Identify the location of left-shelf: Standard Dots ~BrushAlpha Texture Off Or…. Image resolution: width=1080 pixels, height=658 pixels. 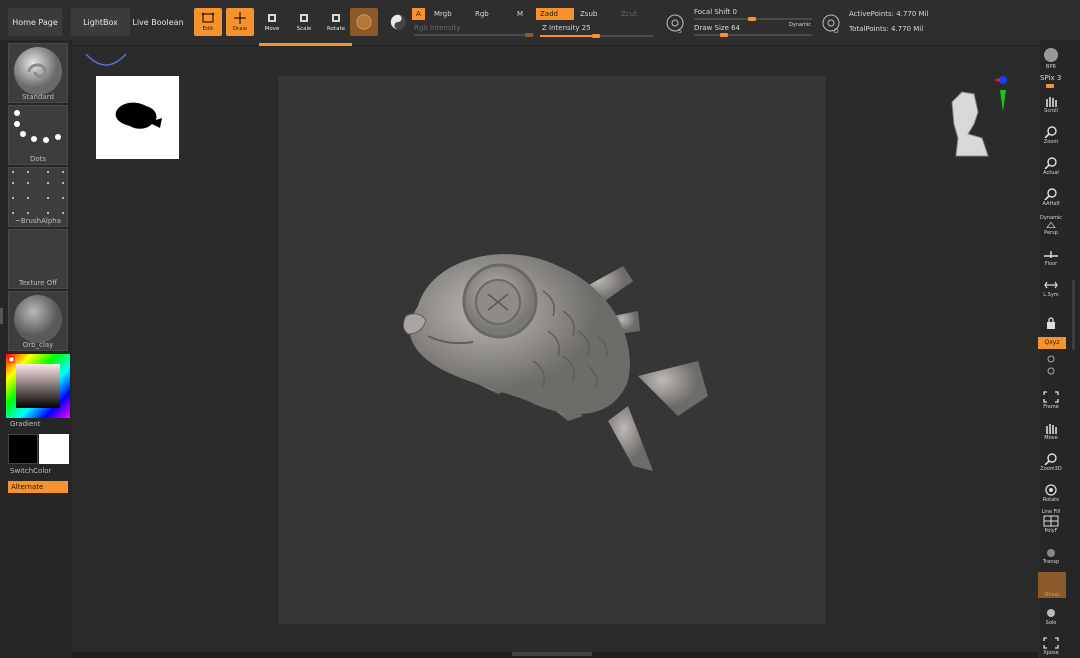
(36, 349).